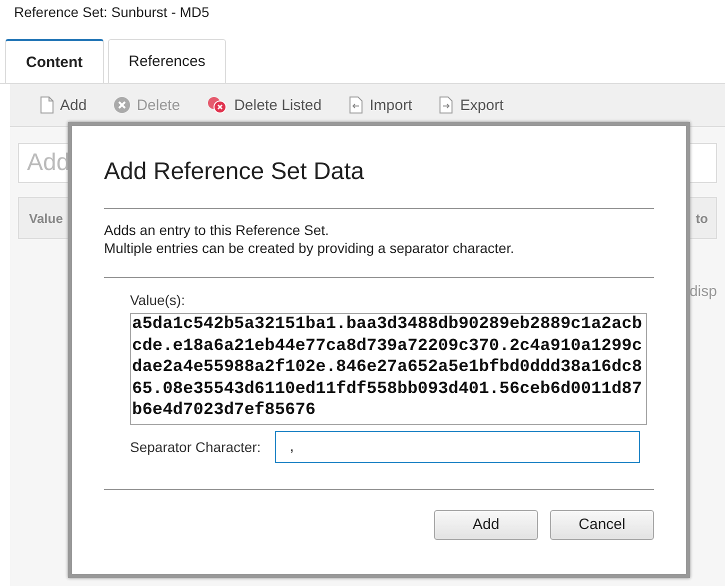  I want to click on tab: References, so click(167, 61).